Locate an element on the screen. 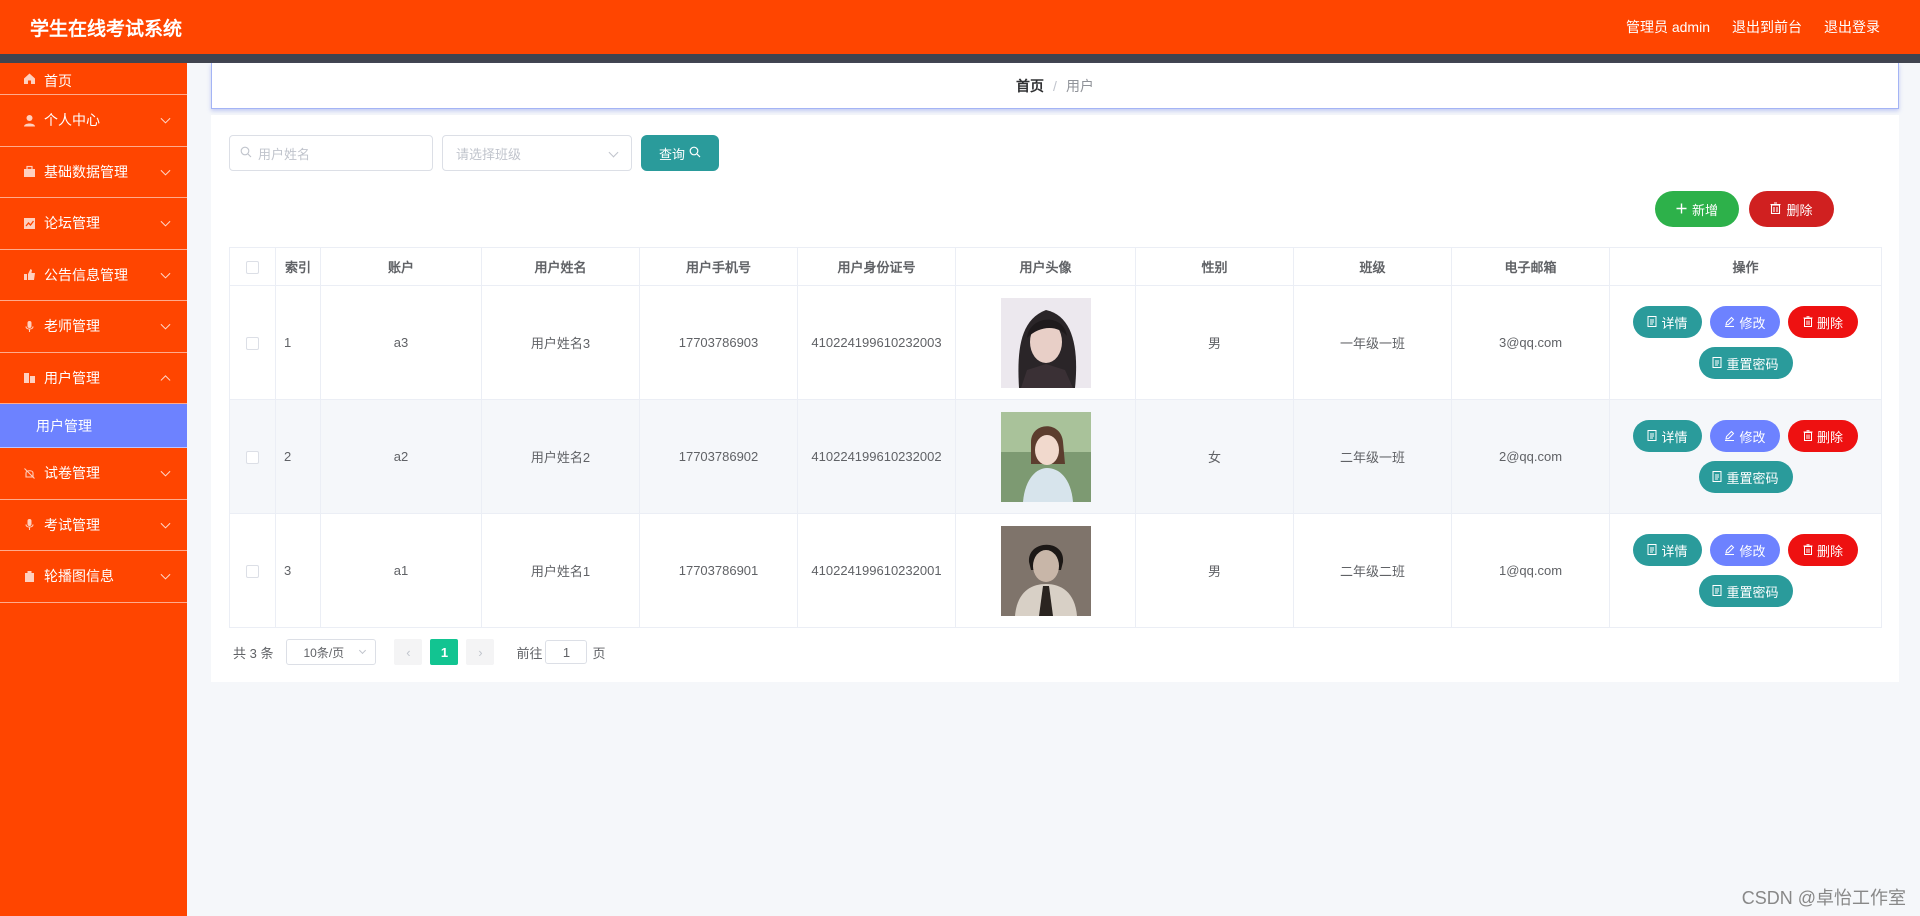 This screenshot has height=916, width=1920. chart-icon is located at coordinates (29, 223).